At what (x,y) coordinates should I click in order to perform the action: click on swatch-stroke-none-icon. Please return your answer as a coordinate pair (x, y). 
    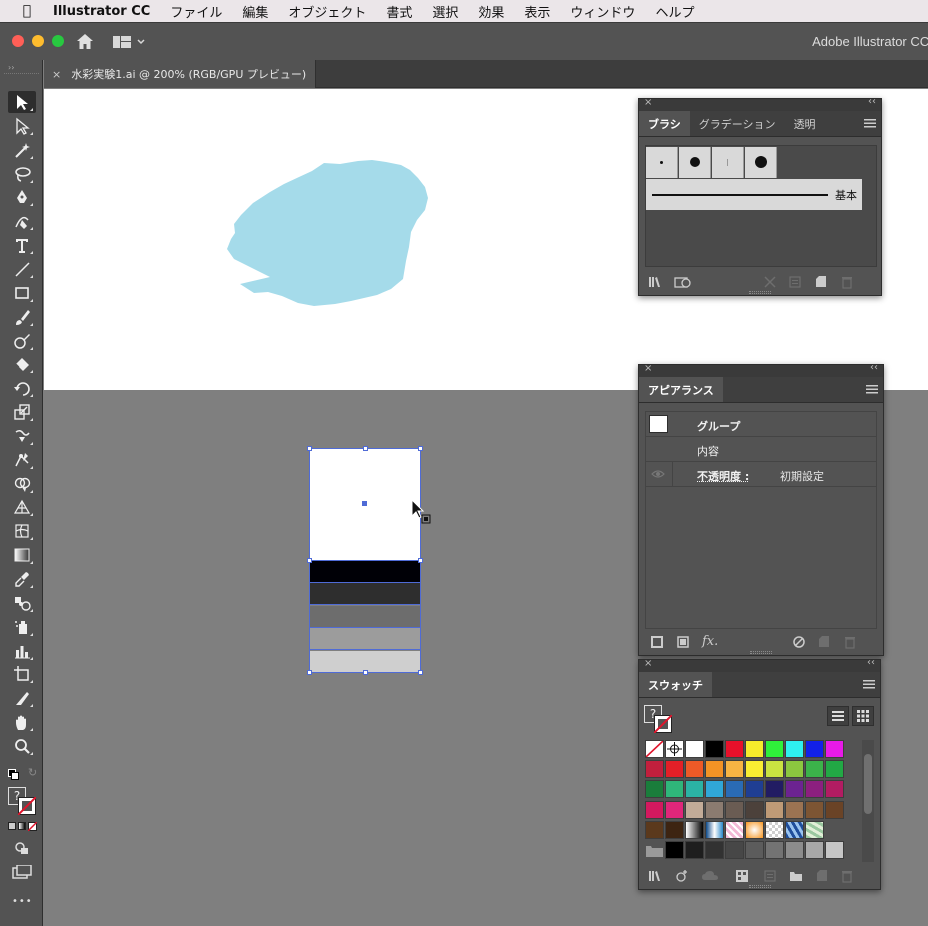
    Looking at the image, I should click on (663, 724).